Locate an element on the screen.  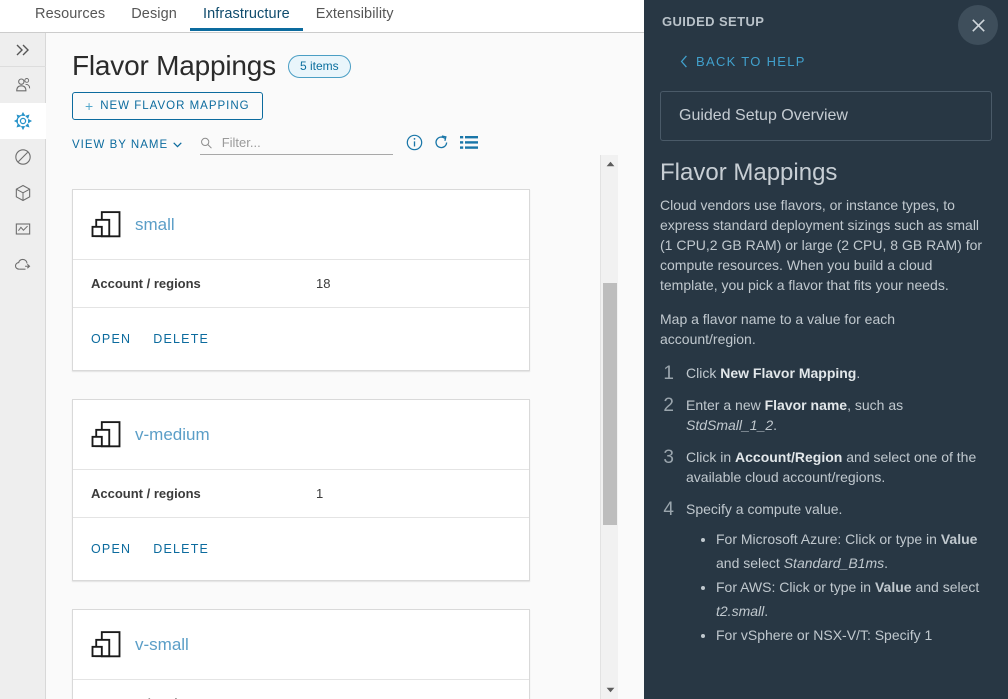
search-icon is located at coordinates (206, 143).